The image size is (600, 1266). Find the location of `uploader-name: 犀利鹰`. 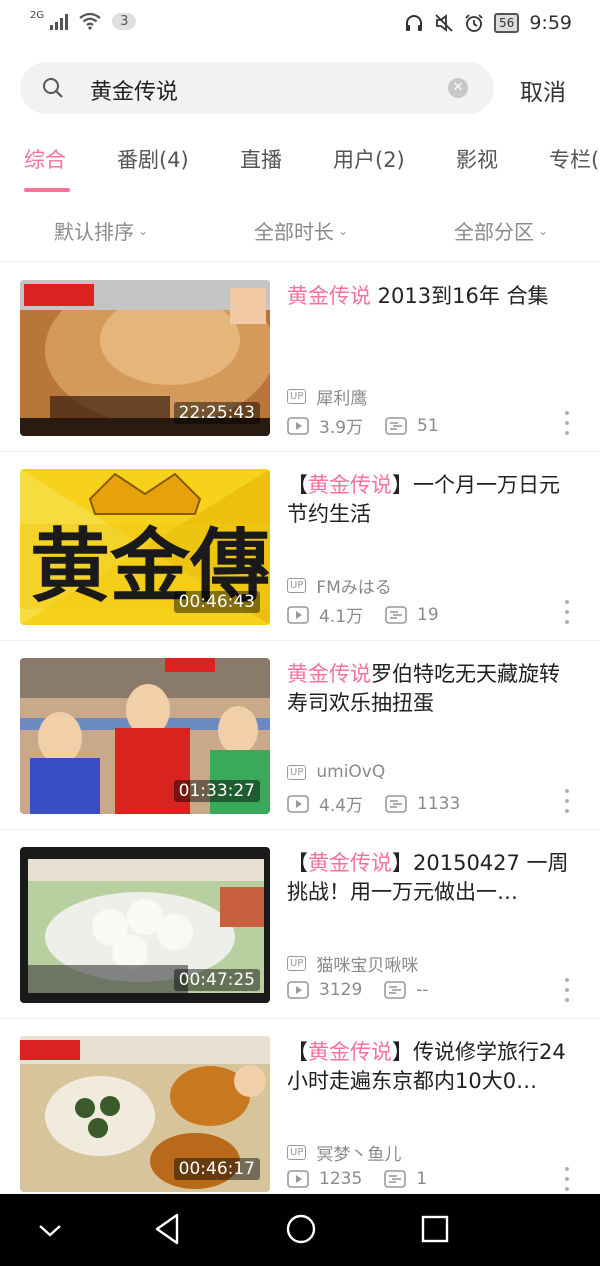

uploader-name: 犀利鹰 is located at coordinates (342, 399).